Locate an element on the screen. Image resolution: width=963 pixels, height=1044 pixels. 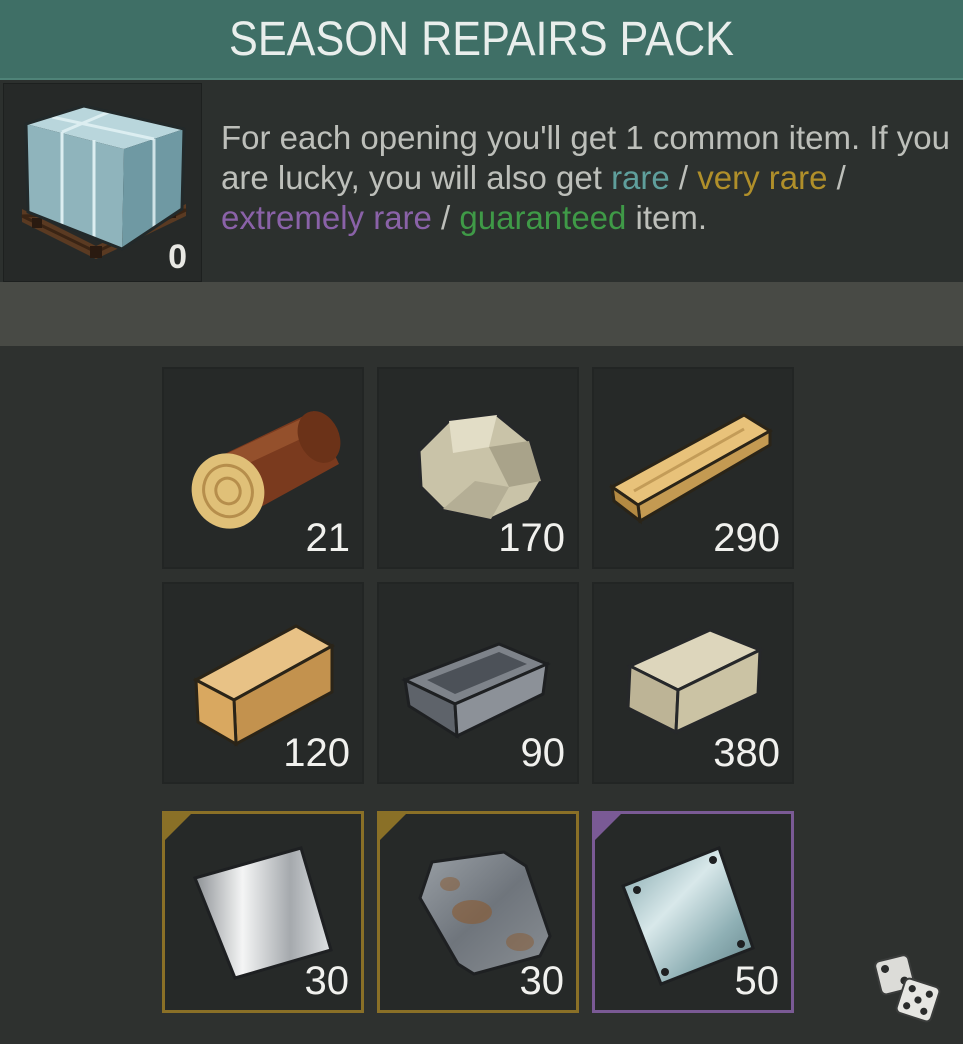
pack-header: SEASON REPAIRS PACK is located at coordinates (481, 40).